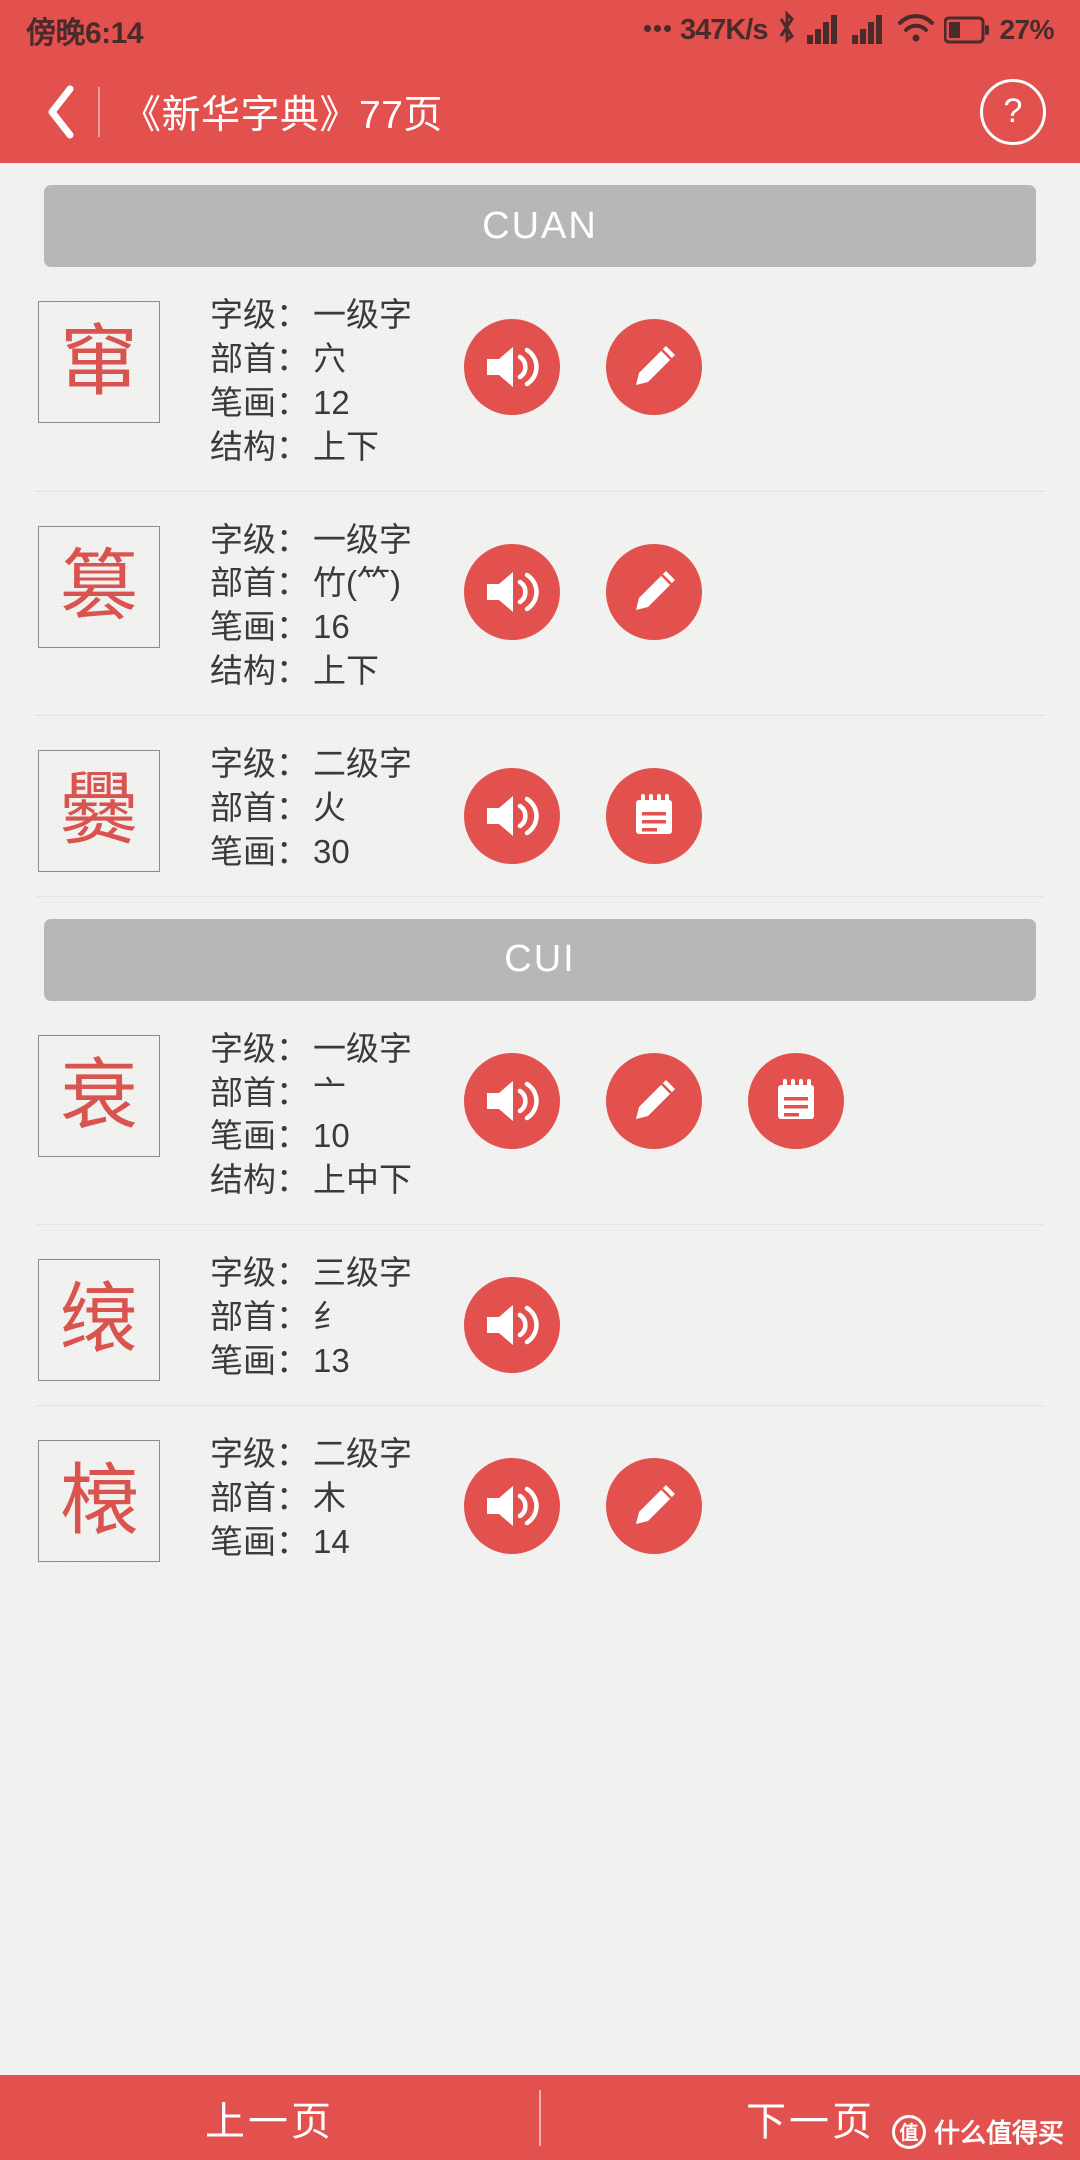 The image size is (1080, 2160). Describe the element at coordinates (330, 807) in the screenshot. I see `entry-details: 字级： 二级字 部首： 火 笔画： 30` at that location.